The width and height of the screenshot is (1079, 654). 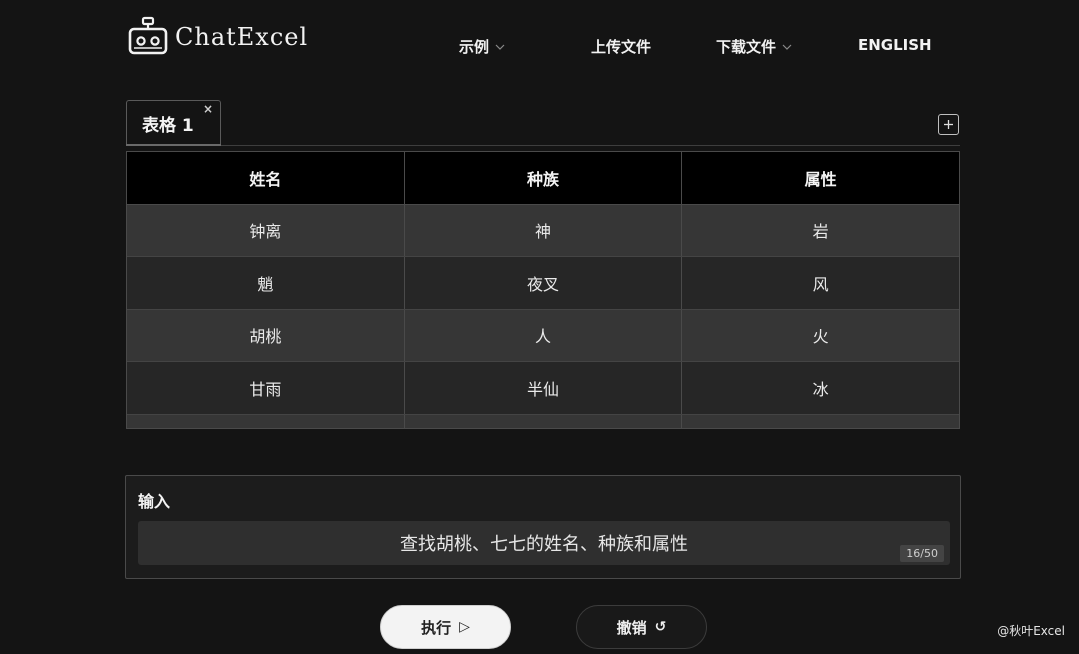 What do you see at coordinates (820, 388) in the screenshot?
I see `table-cell: 冰` at bounding box center [820, 388].